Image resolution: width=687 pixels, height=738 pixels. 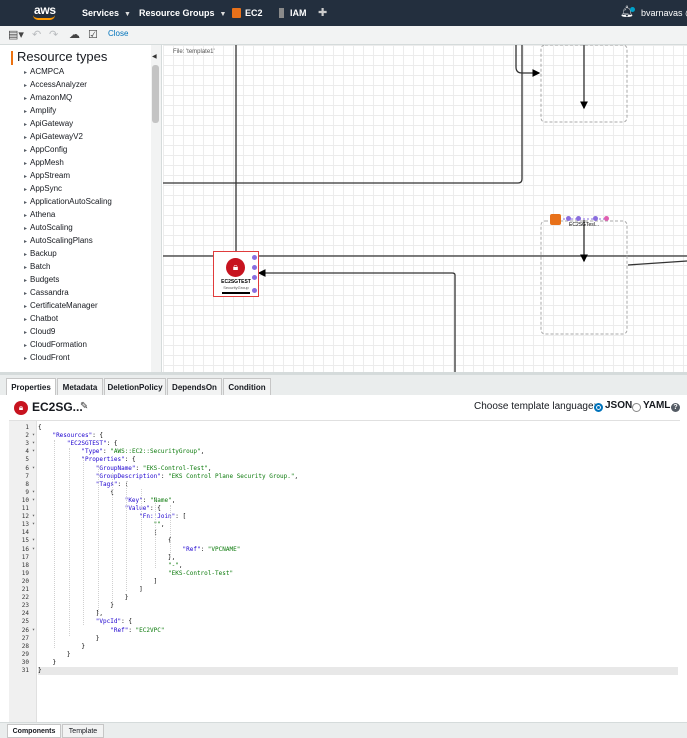 I want to click on code-line: ], so click(x=358, y=582).